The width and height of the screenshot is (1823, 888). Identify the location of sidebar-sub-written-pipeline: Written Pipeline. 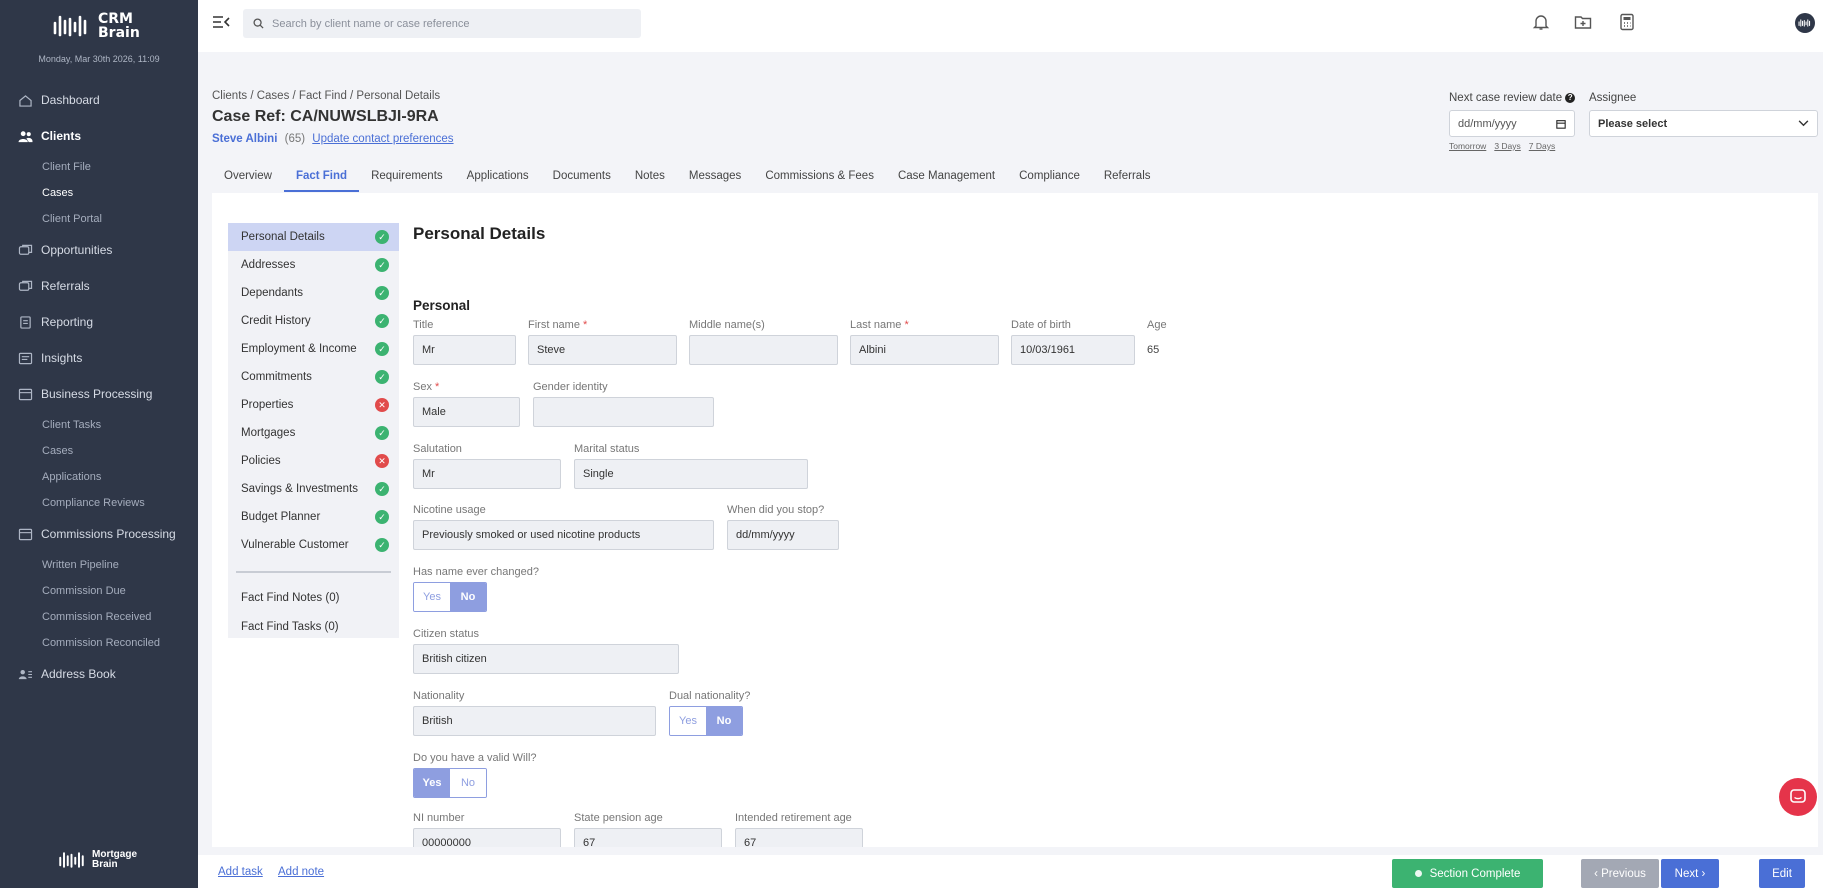
(99, 565).